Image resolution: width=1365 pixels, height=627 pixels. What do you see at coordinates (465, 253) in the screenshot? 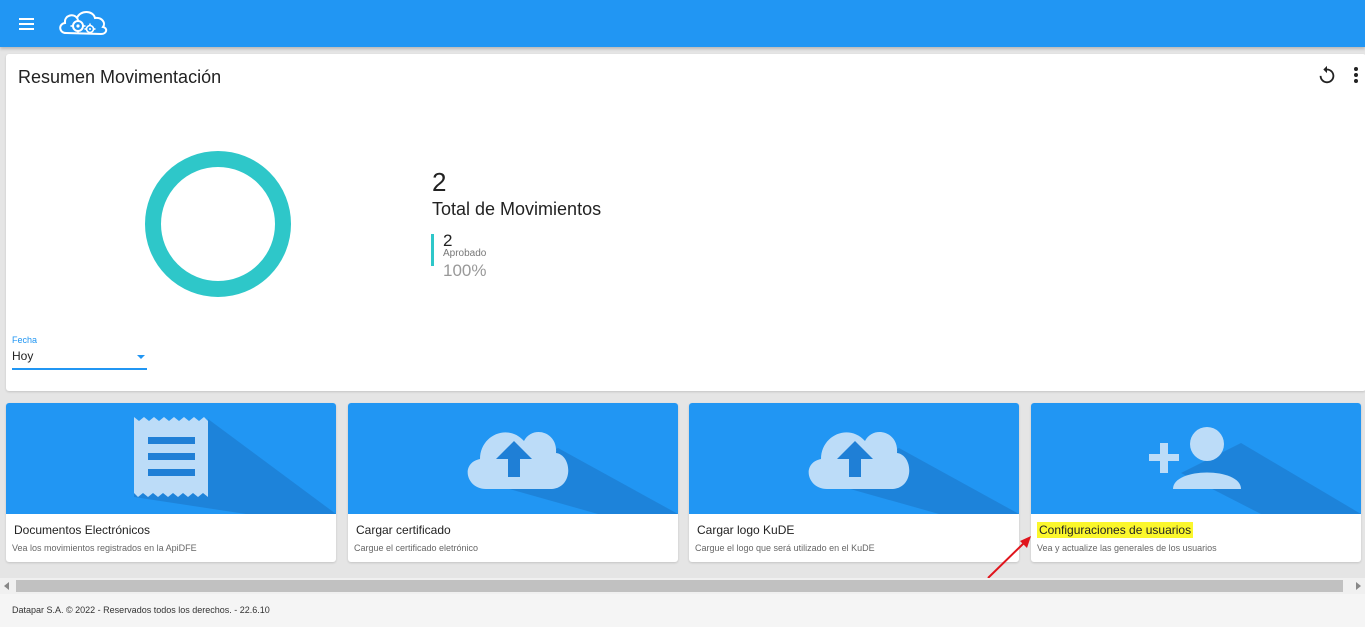
I see `legend-label: Aprobado` at bounding box center [465, 253].